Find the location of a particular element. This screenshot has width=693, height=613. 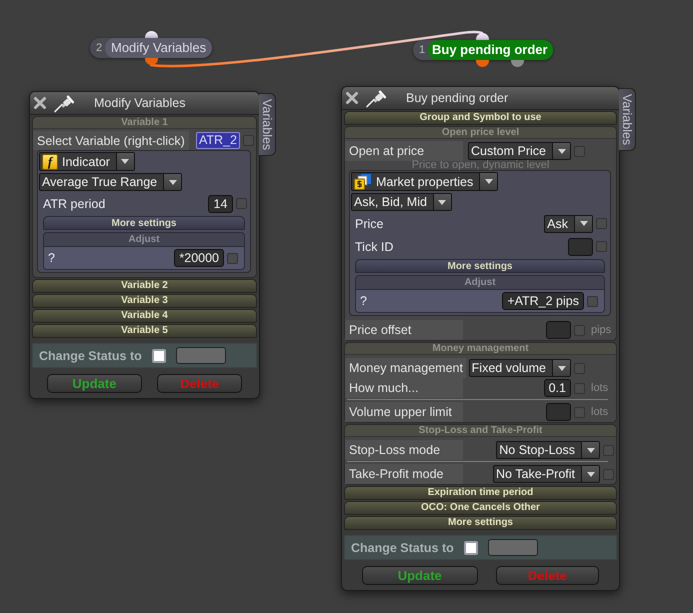

node-label: Buy pending order is located at coordinates (490, 50).